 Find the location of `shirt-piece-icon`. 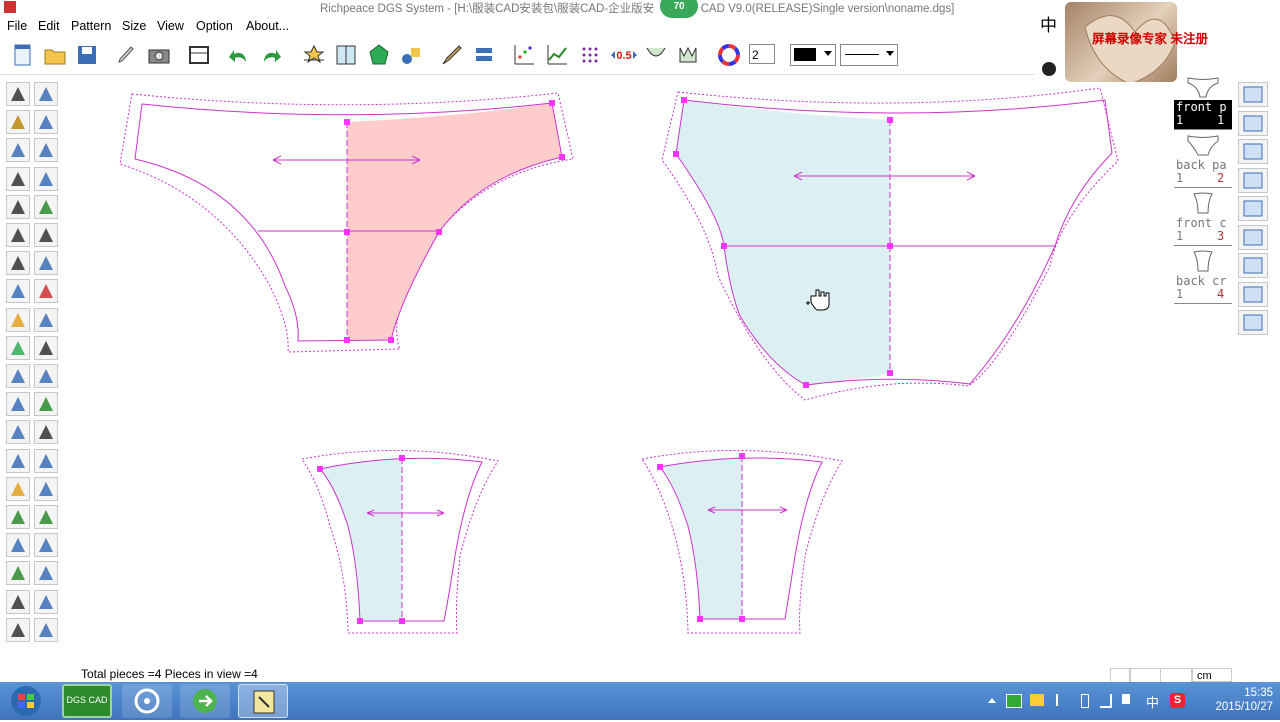

shirt-piece-icon is located at coordinates (46, 122).